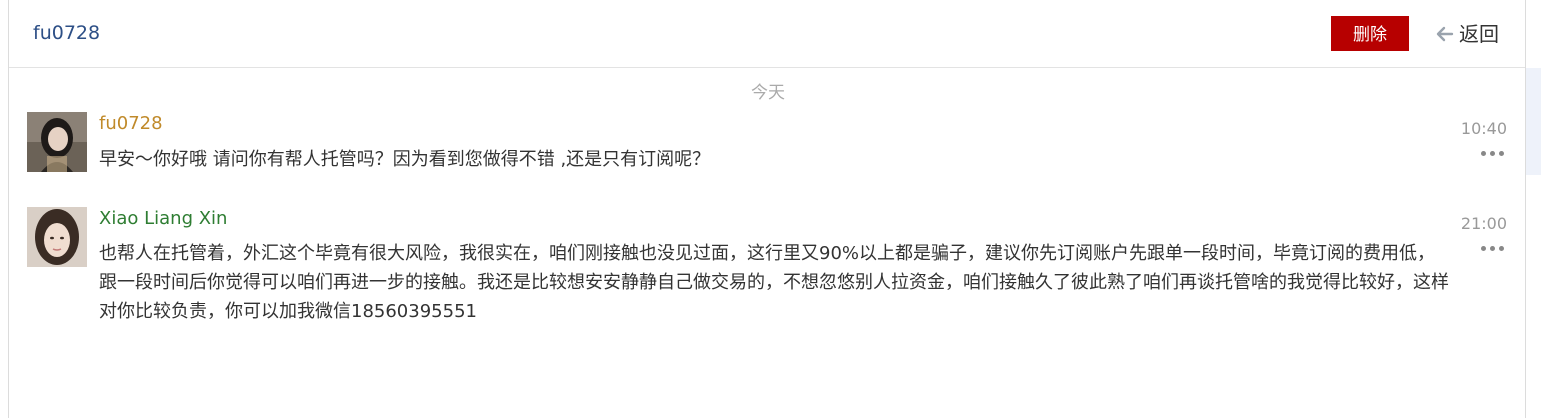  What do you see at coordinates (1479, 34) in the screenshot?
I see `back-label: 返回` at bounding box center [1479, 34].